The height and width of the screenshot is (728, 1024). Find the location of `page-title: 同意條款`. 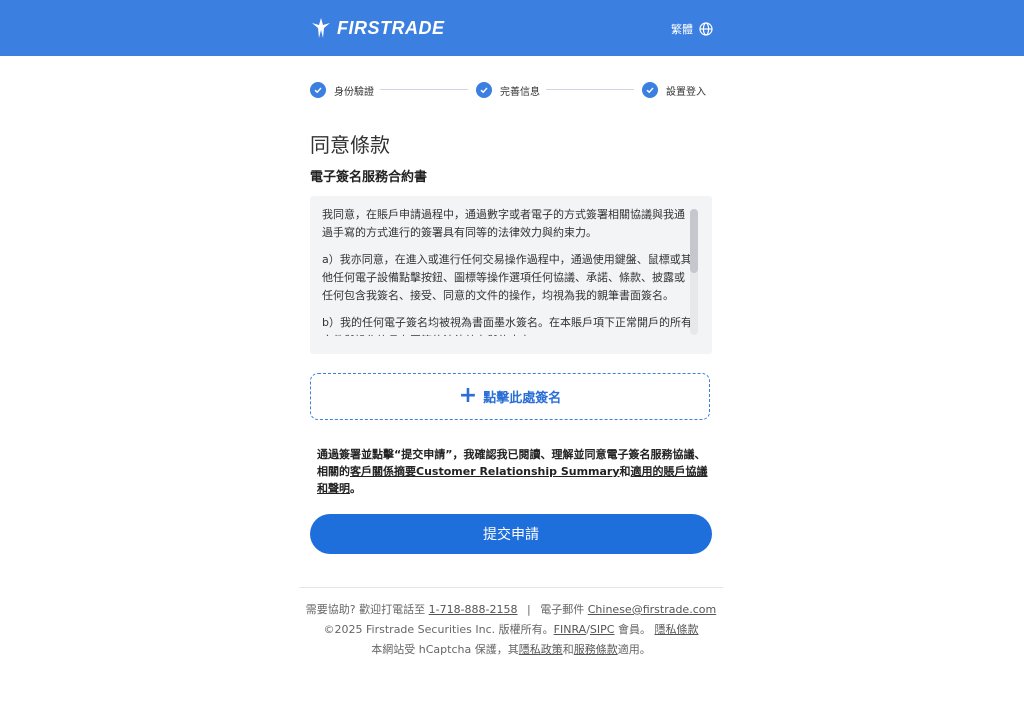

page-title: 同意條款 is located at coordinates (350, 145).